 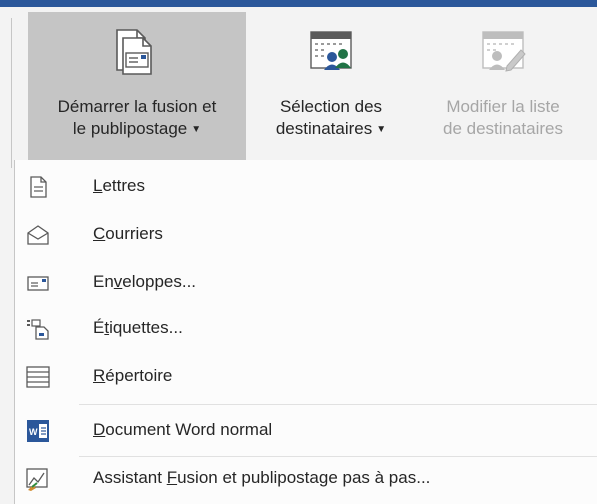 What do you see at coordinates (331, 87) in the screenshot?
I see `select-recipients-button: Sélection des destinataires ▼` at bounding box center [331, 87].